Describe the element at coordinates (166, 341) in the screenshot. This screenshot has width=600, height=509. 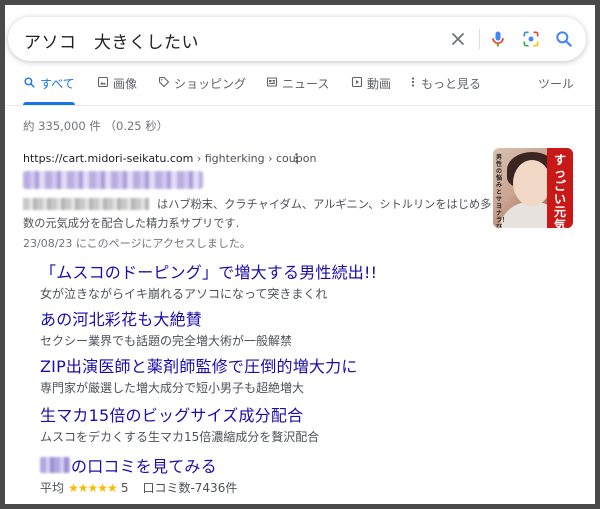
I see `sitelink-desc: セクシー業界でも話題の完全増大術が一般解禁` at that location.